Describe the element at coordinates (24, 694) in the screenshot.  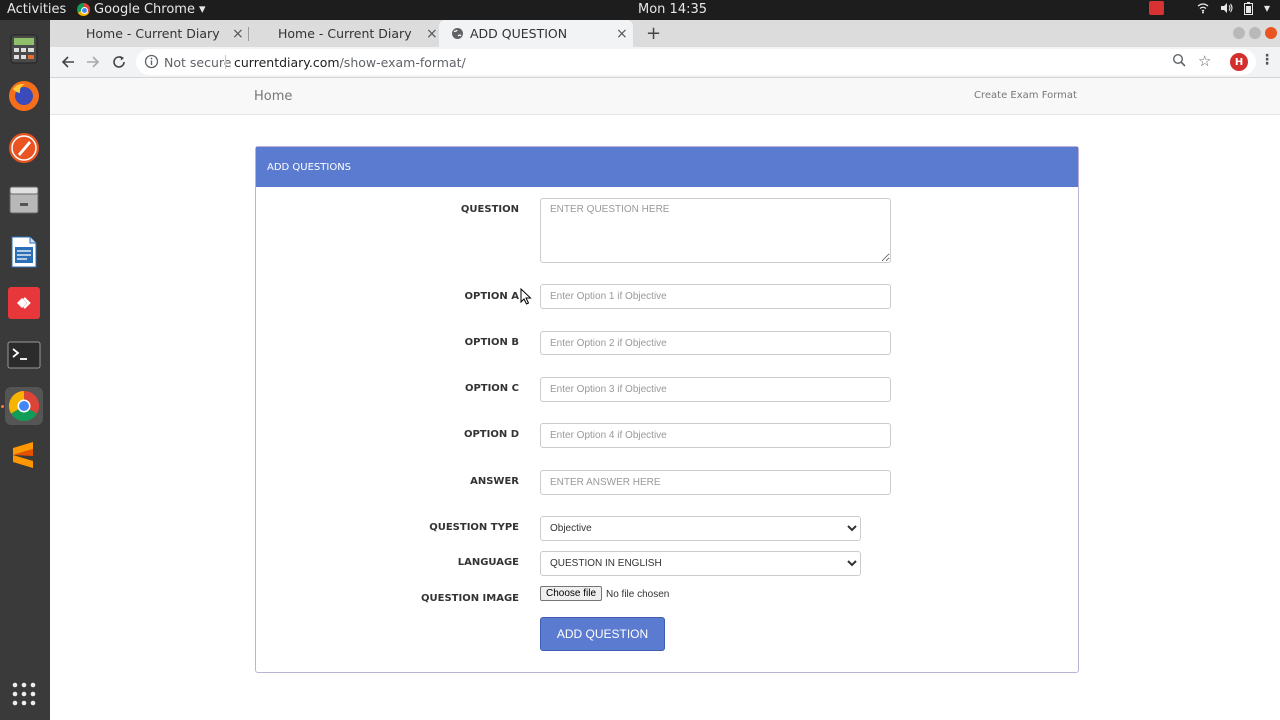
I see `app-grid-icon` at that location.